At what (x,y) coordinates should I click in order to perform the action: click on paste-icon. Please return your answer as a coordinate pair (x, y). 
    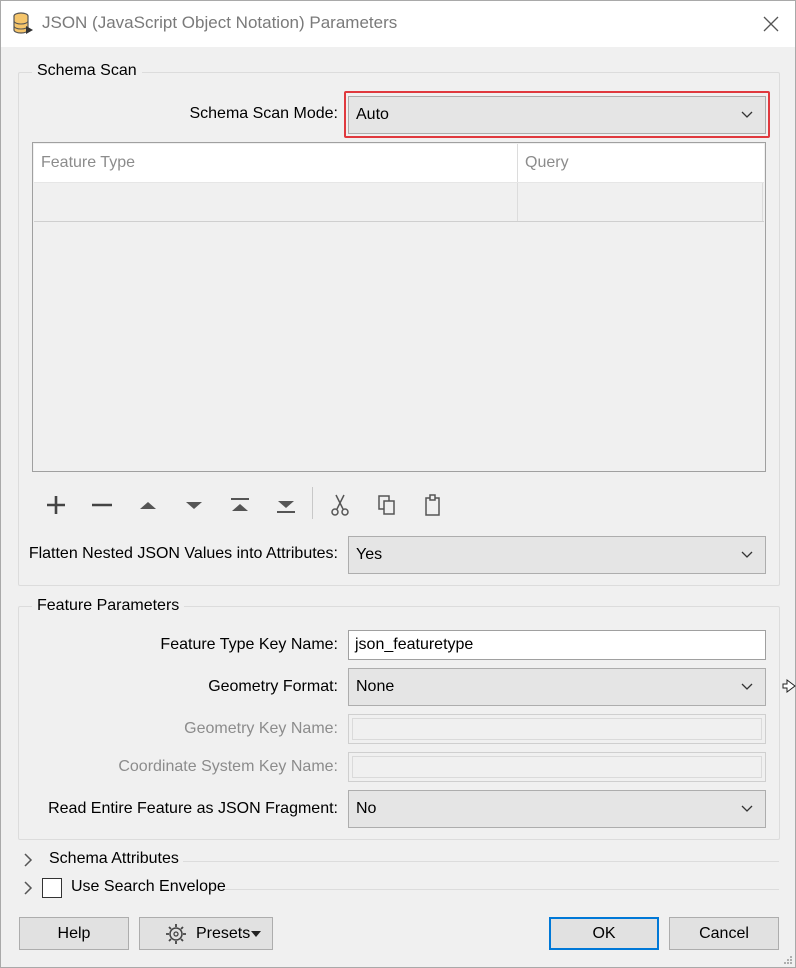
    Looking at the image, I should click on (432, 505).